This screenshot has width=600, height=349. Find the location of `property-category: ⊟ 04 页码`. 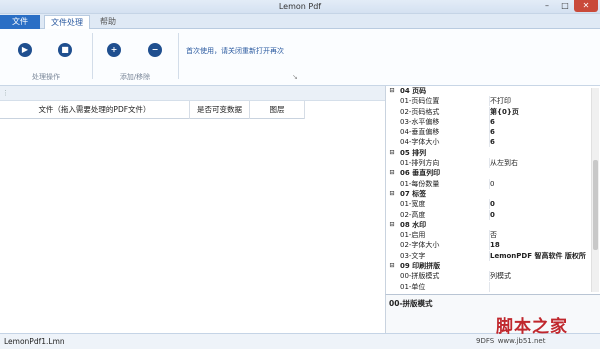

property-category: ⊟ 04 页码 is located at coordinates (493, 91).